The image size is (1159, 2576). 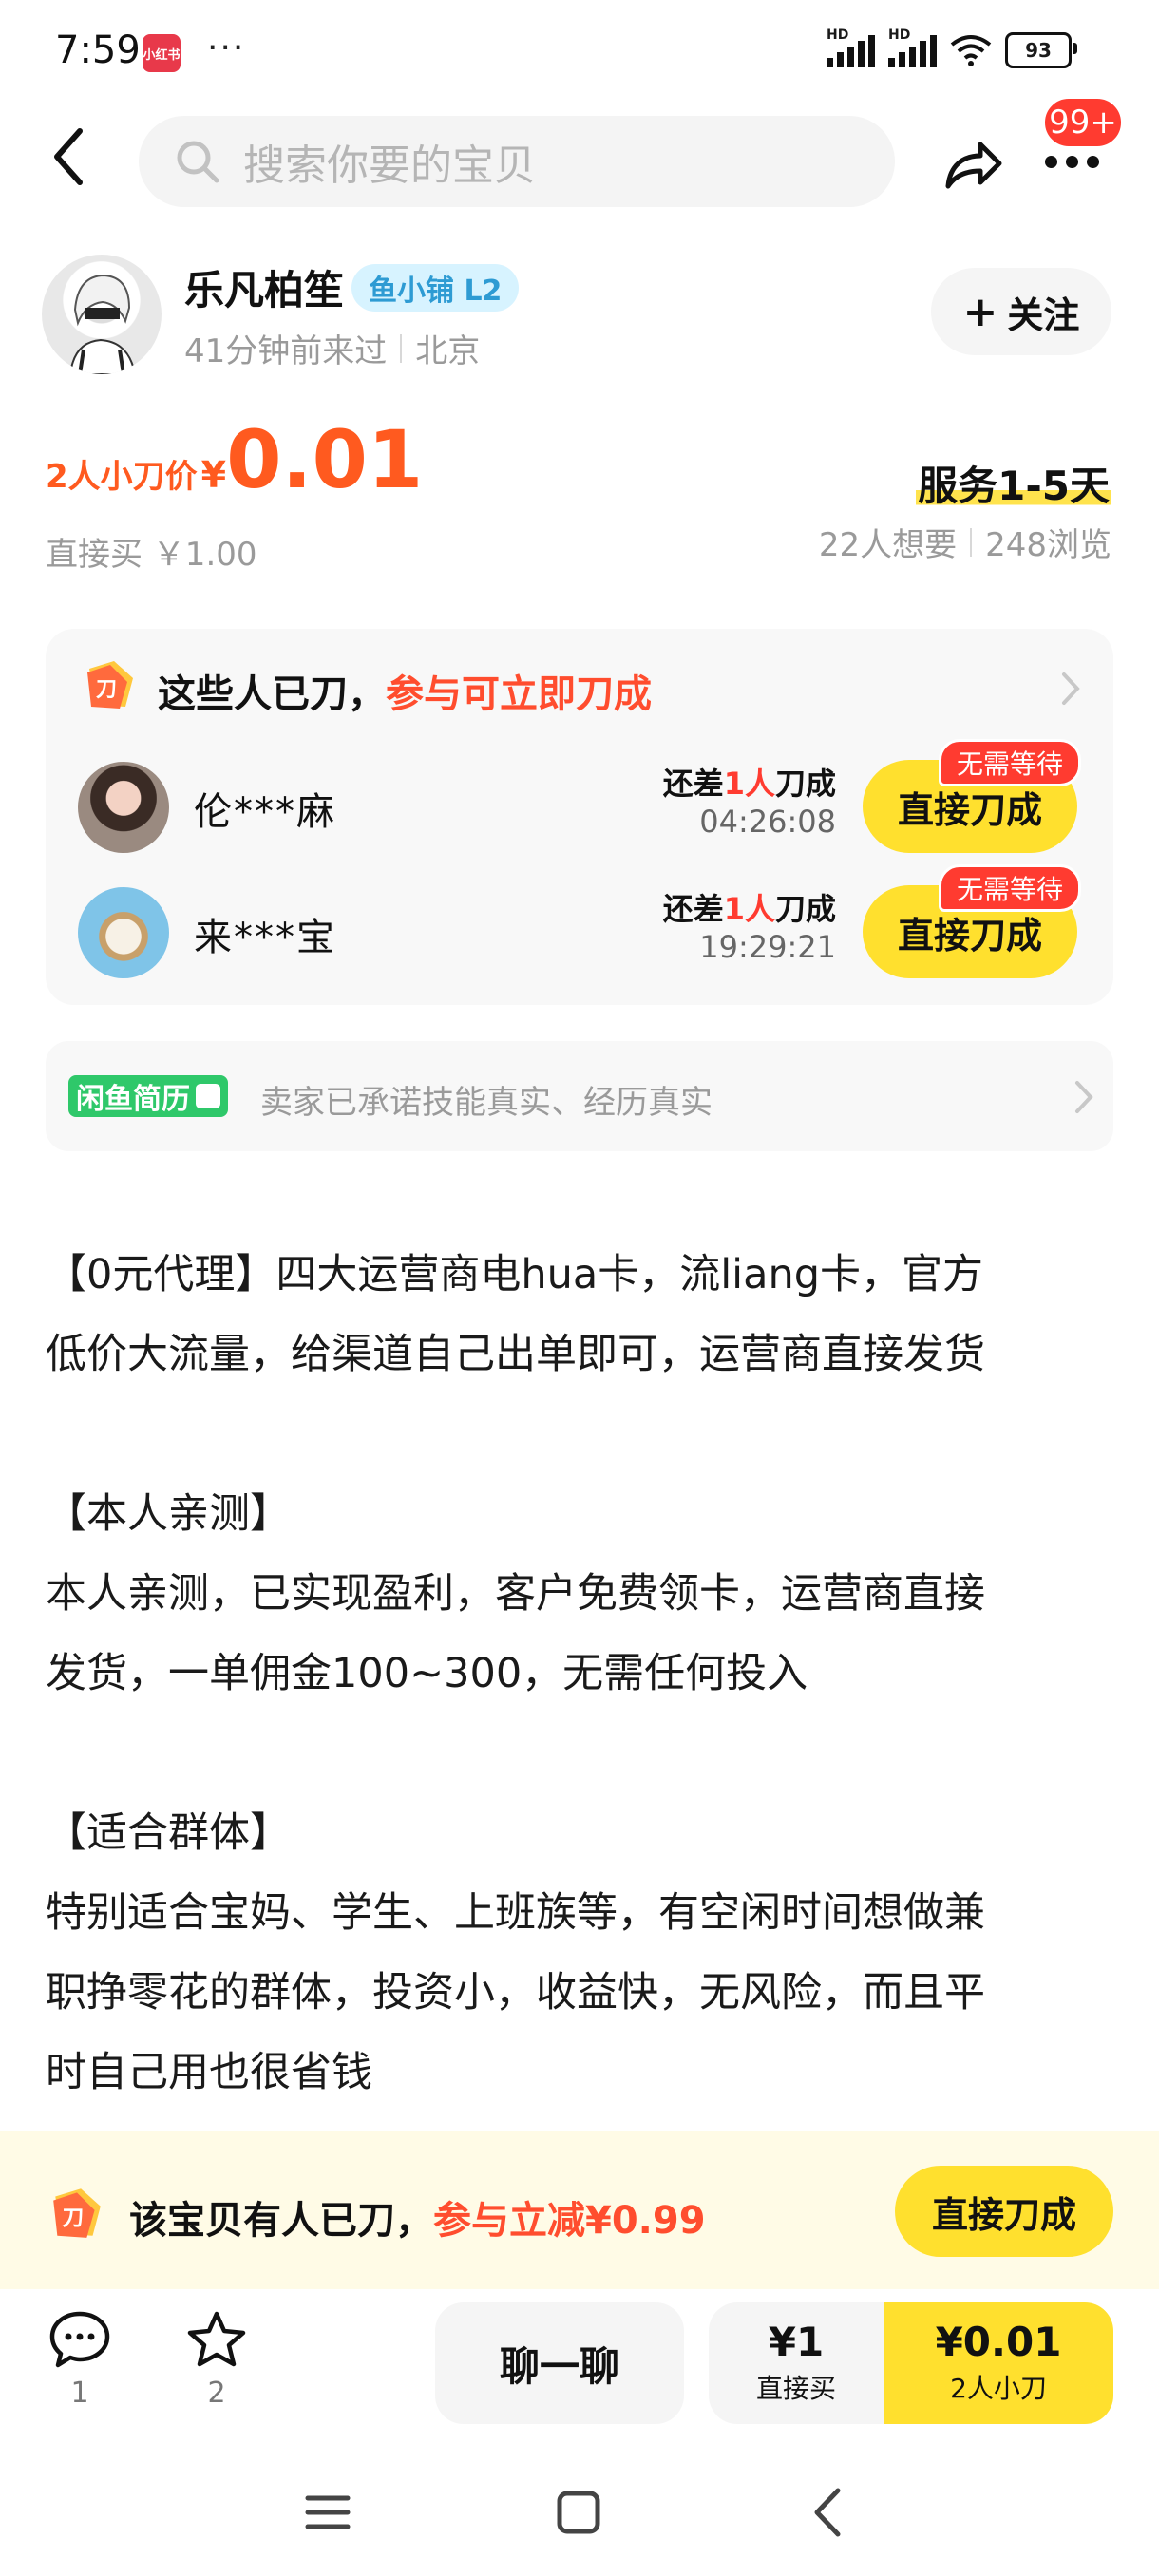 What do you see at coordinates (265, 937) in the screenshot?
I see `helper-name: 来***宝` at bounding box center [265, 937].